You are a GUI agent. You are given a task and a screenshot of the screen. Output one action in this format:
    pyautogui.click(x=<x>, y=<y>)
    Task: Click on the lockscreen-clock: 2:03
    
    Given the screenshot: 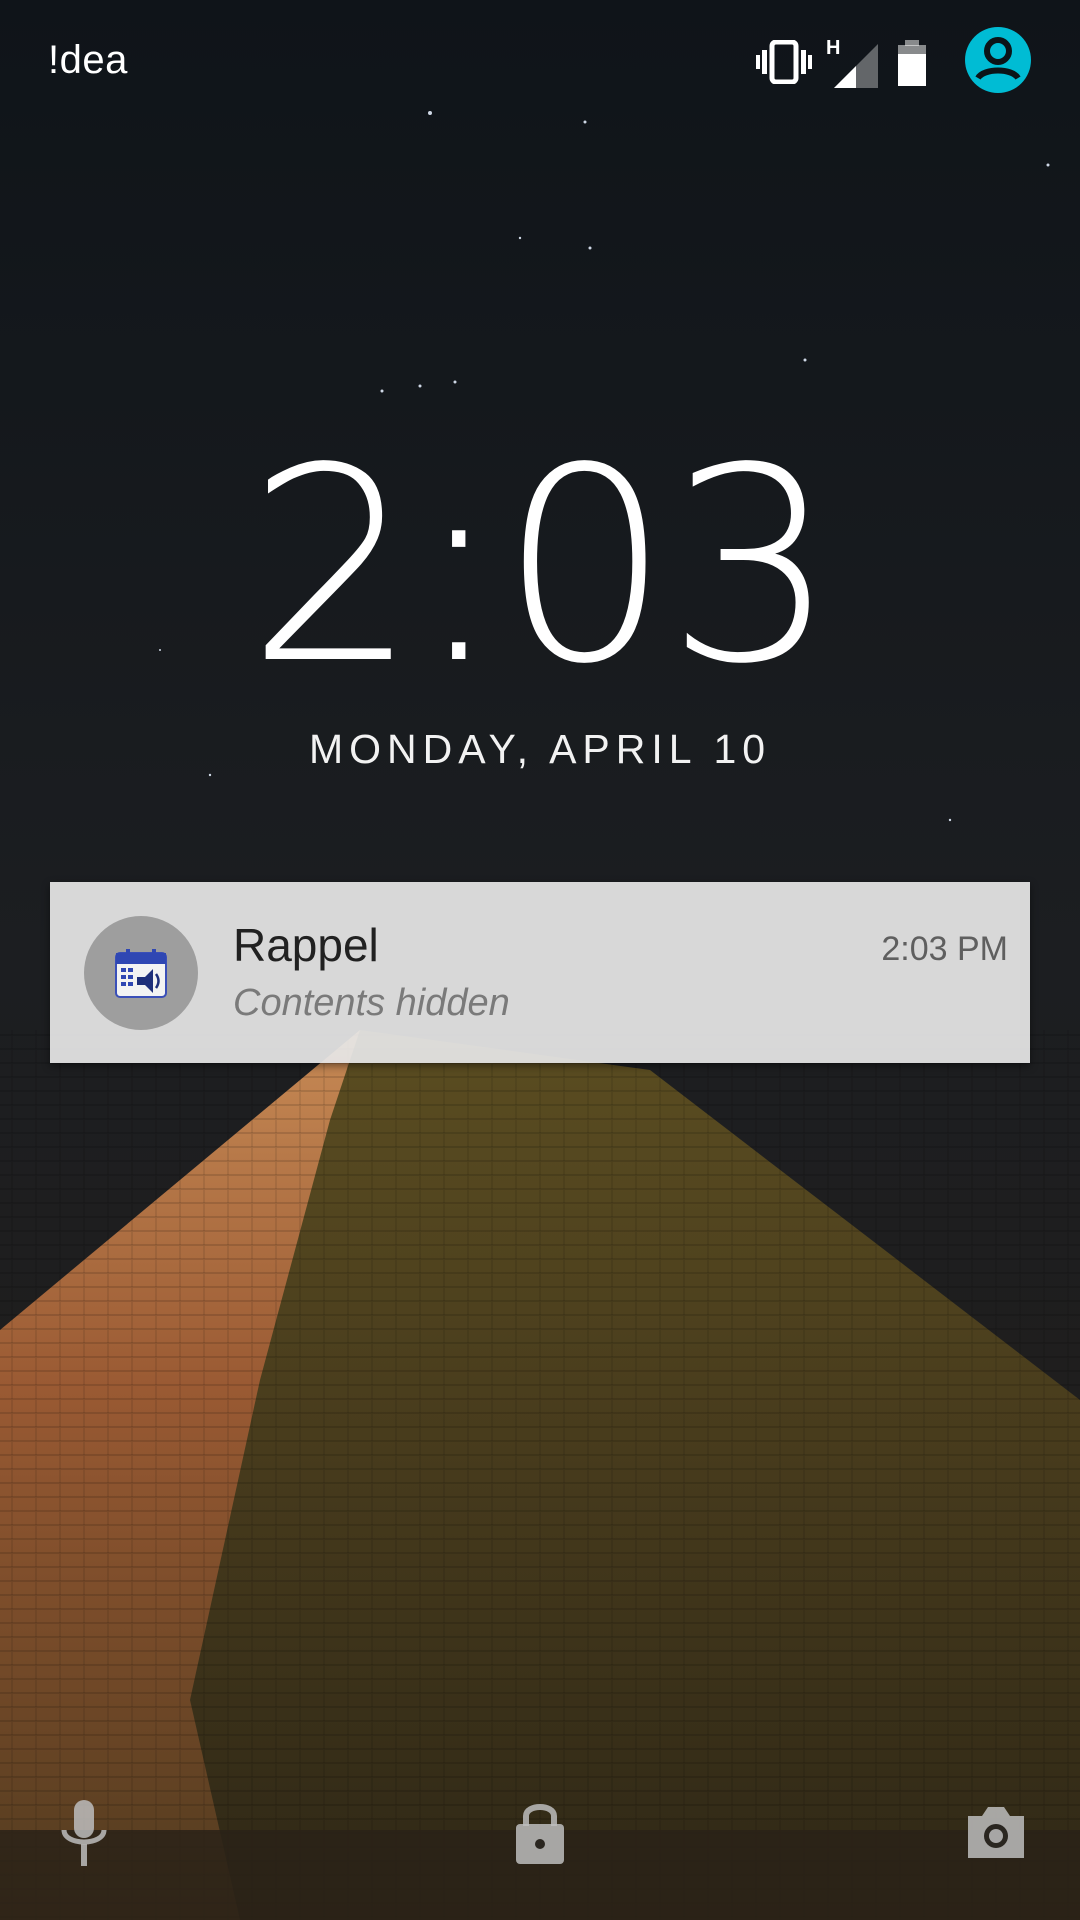 What is the action you would take?
    pyautogui.click(x=542, y=567)
    